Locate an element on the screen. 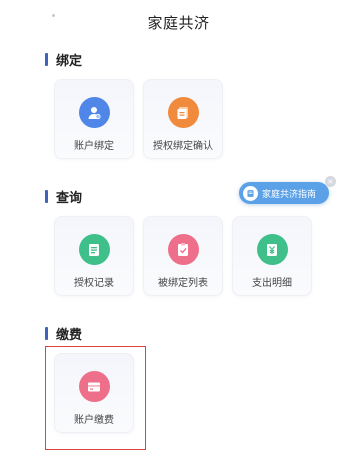 This screenshot has height=470, width=357. authorize-doc-icon is located at coordinates (183, 112).